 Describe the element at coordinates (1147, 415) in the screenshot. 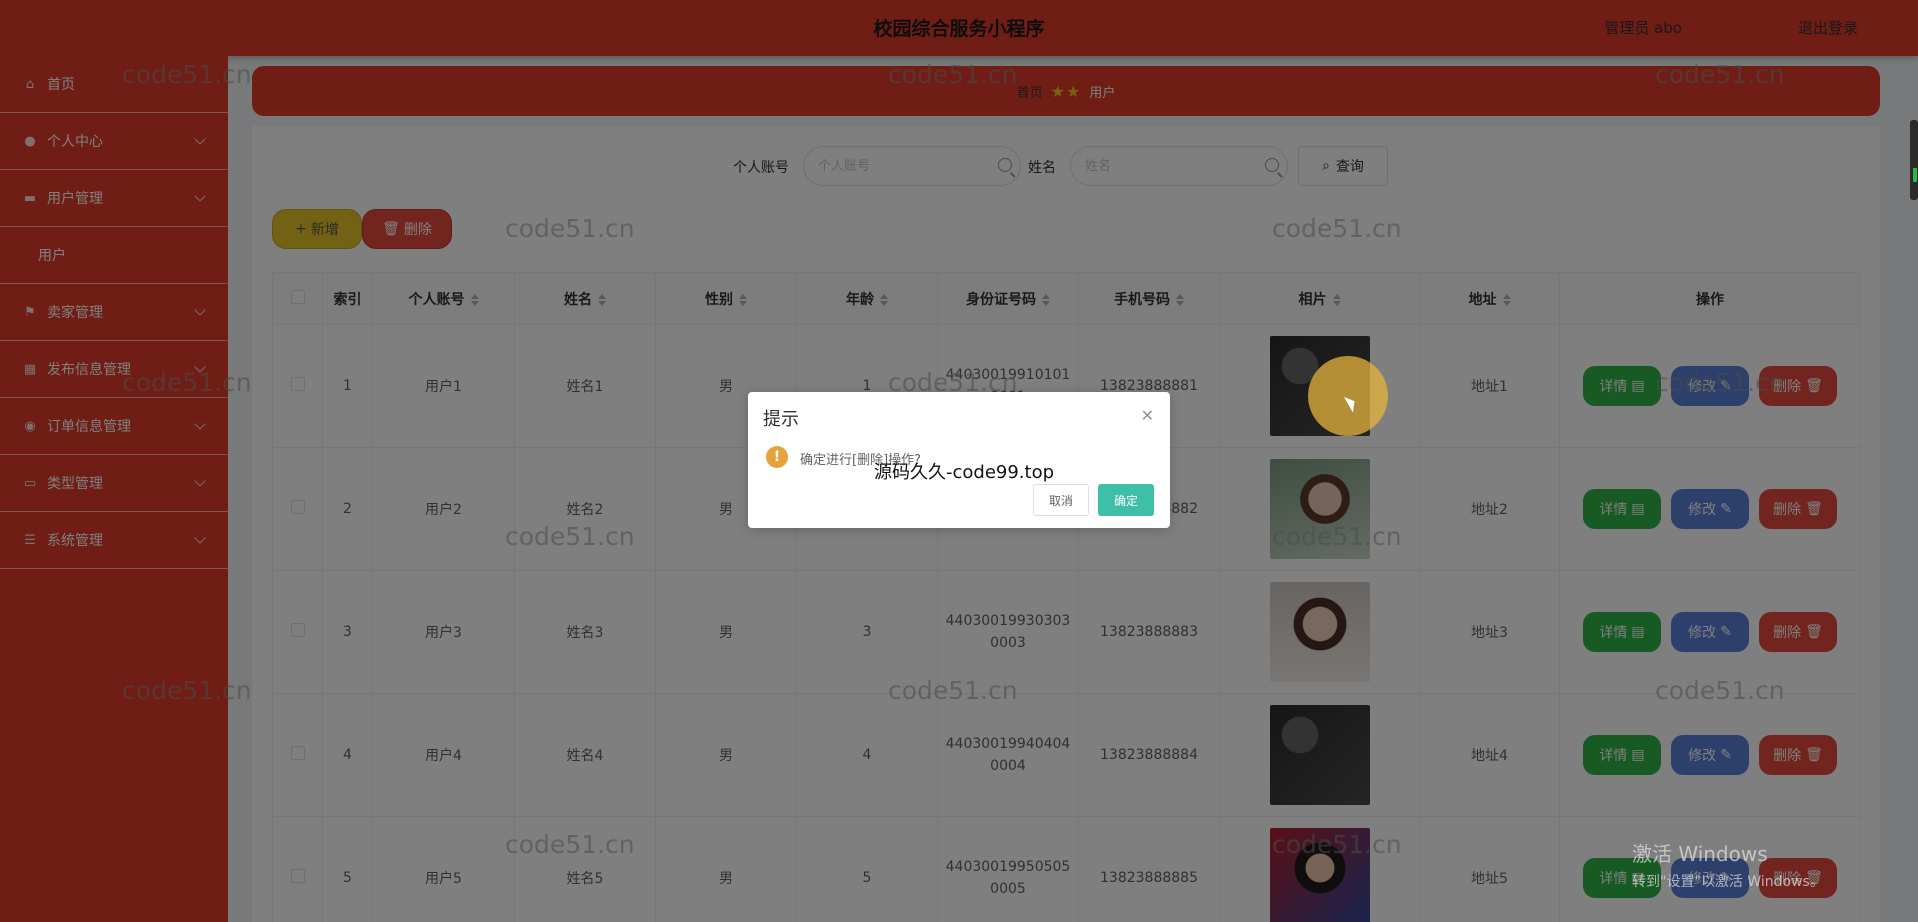

I see `close-icon: ✕` at that location.